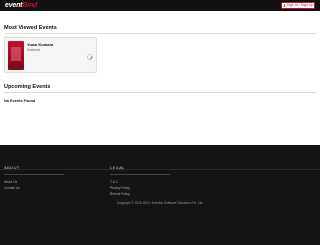 The image size is (320, 245). What do you see at coordinates (30, 28) in the screenshot?
I see `most-viewed-title: Most Viewed Events` at bounding box center [30, 28].